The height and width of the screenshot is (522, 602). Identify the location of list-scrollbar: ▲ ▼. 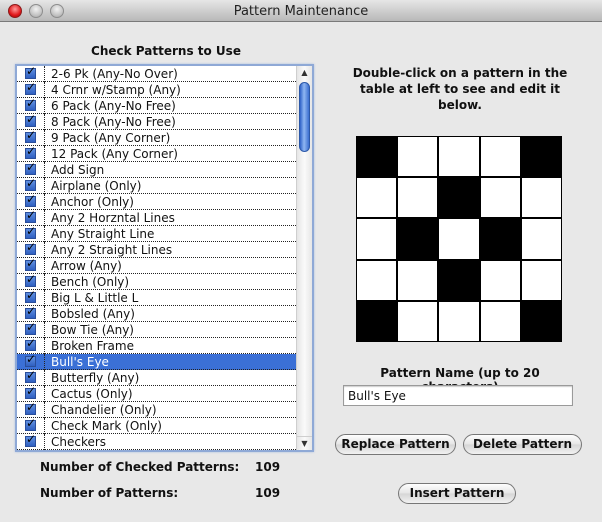
(304, 258).